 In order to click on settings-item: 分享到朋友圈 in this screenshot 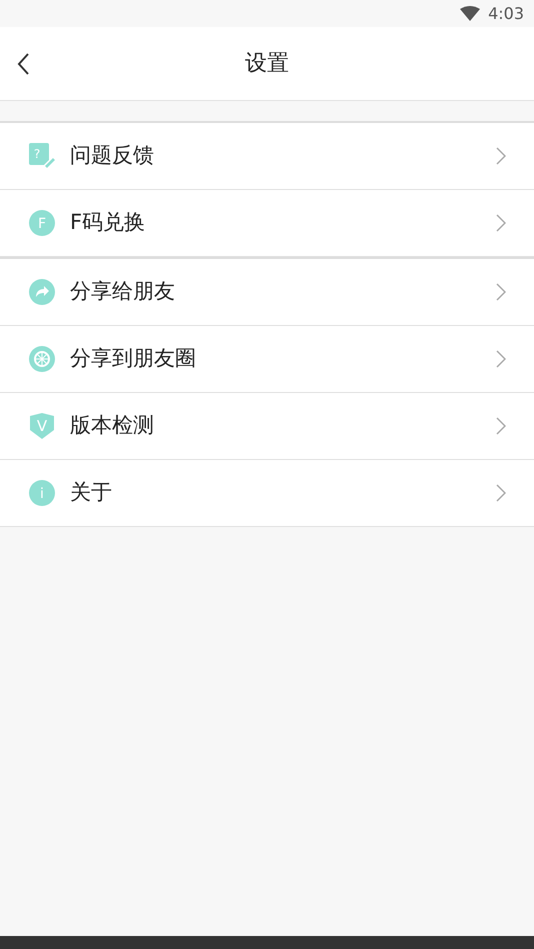, I will do `click(267, 359)`.